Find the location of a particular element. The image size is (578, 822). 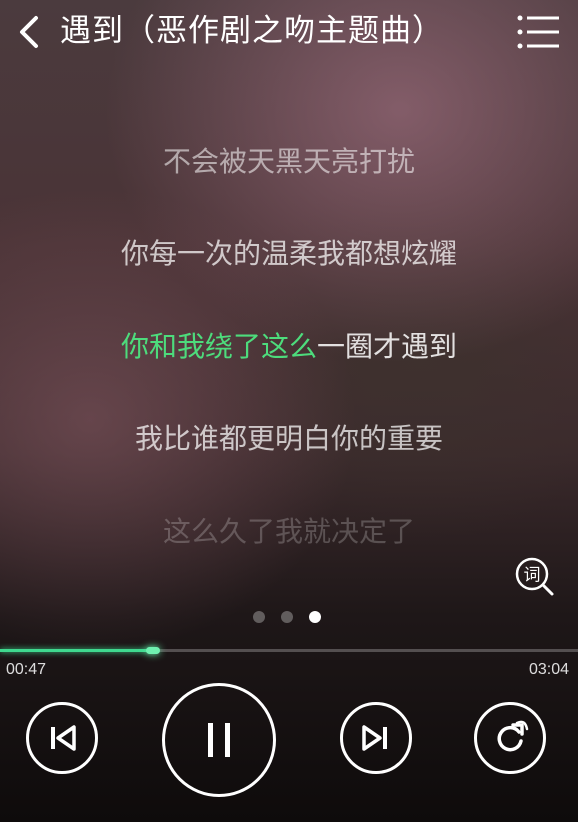

page-indicator is located at coordinates (289, 617).